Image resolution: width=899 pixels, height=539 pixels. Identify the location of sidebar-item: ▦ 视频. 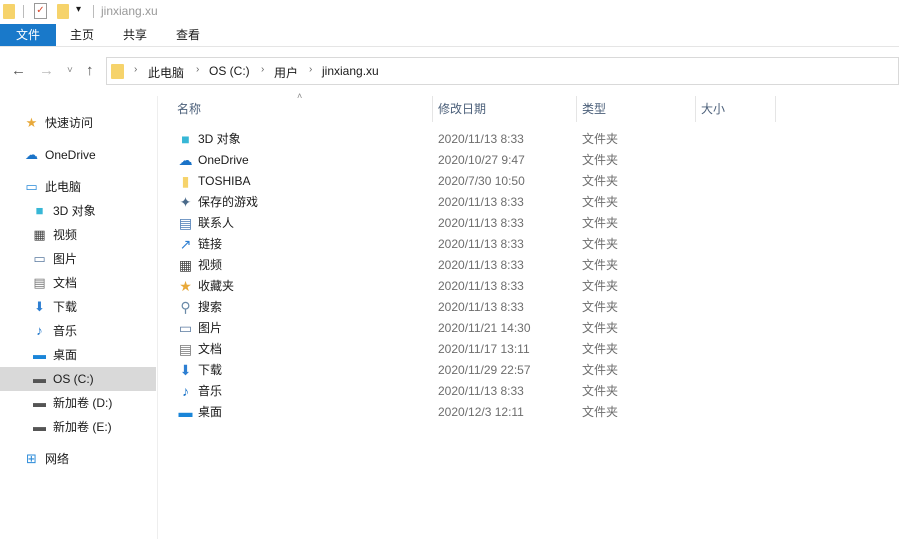
(78, 235).